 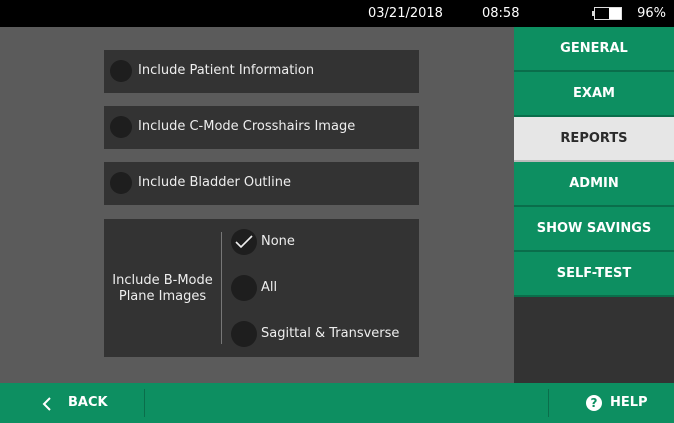 I want to click on status-bar: 03/21/2018 08:58 96%, so click(x=337, y=13).